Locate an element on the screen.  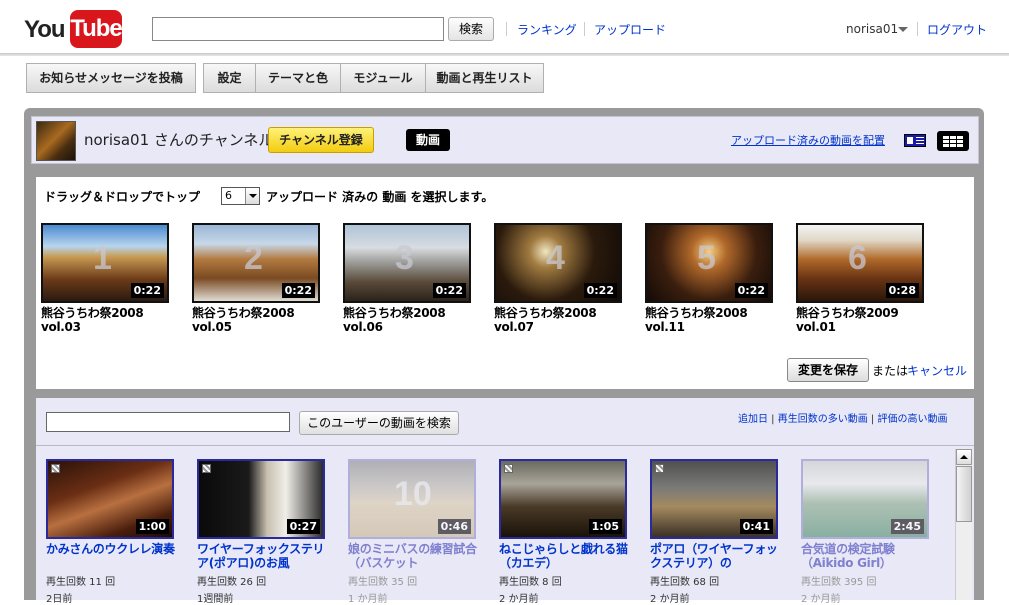
logo-tube: Tube is located at coordinates (96, 29).